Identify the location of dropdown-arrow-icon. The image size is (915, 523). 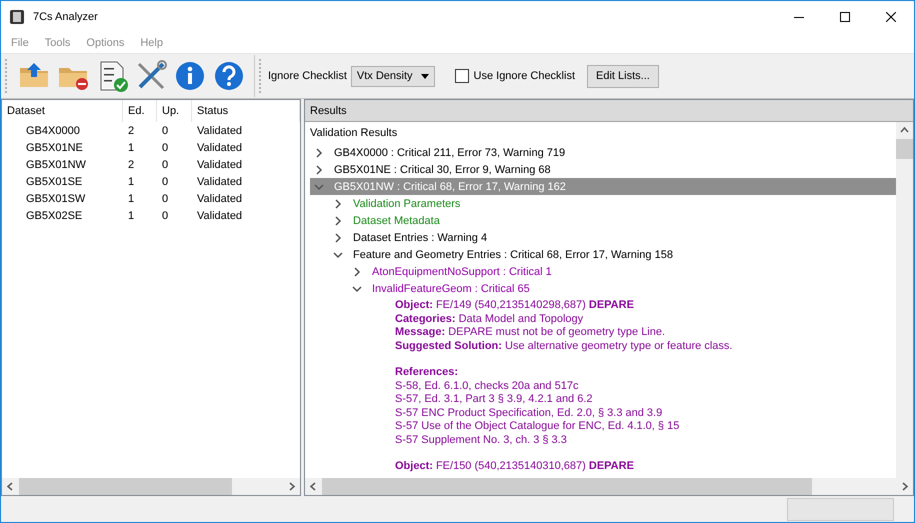
(424, 76).